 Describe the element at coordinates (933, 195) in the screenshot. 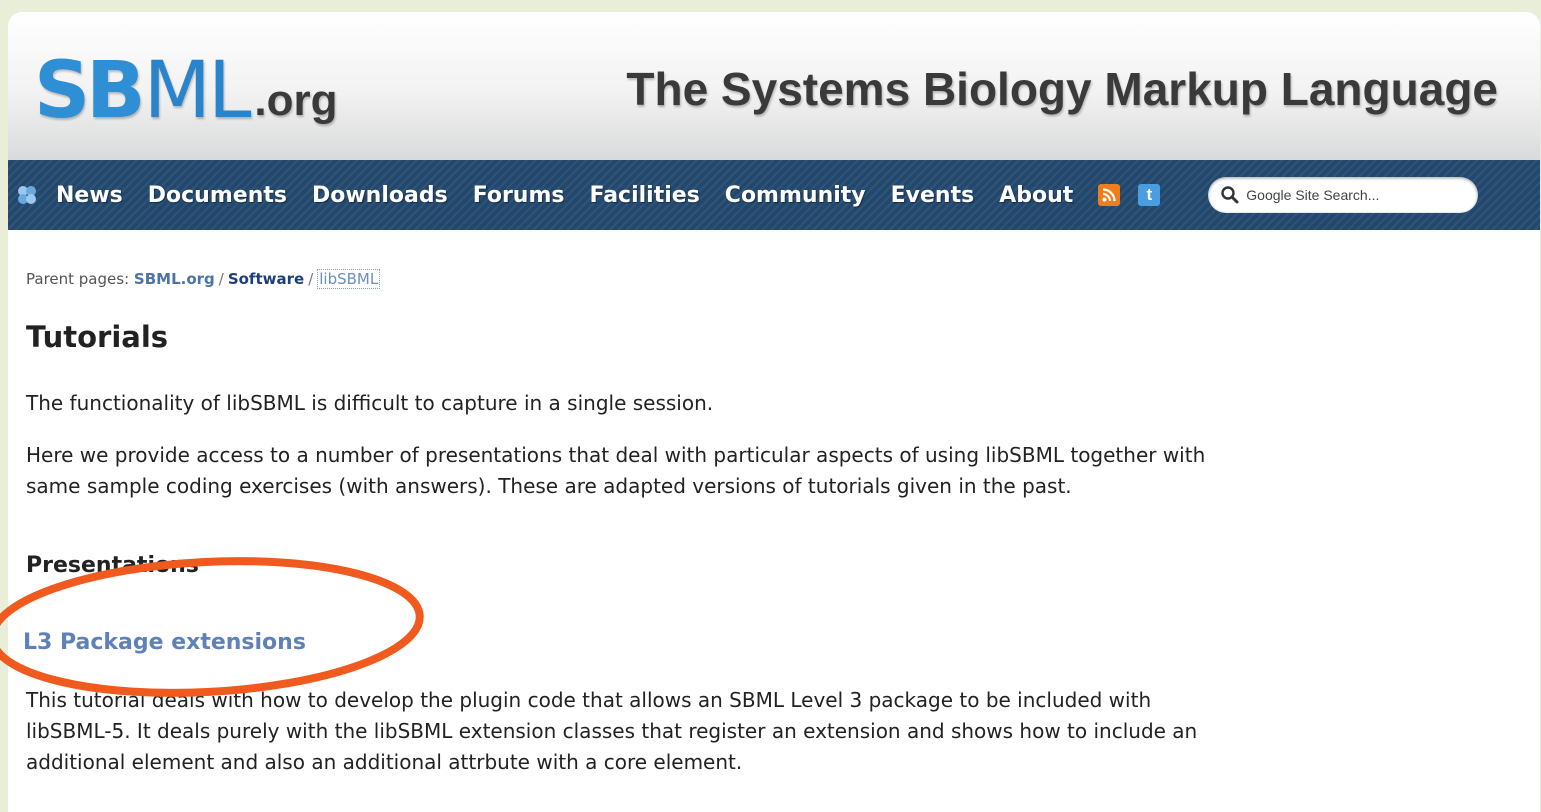

I see `nav-item-events: Events` at that location.